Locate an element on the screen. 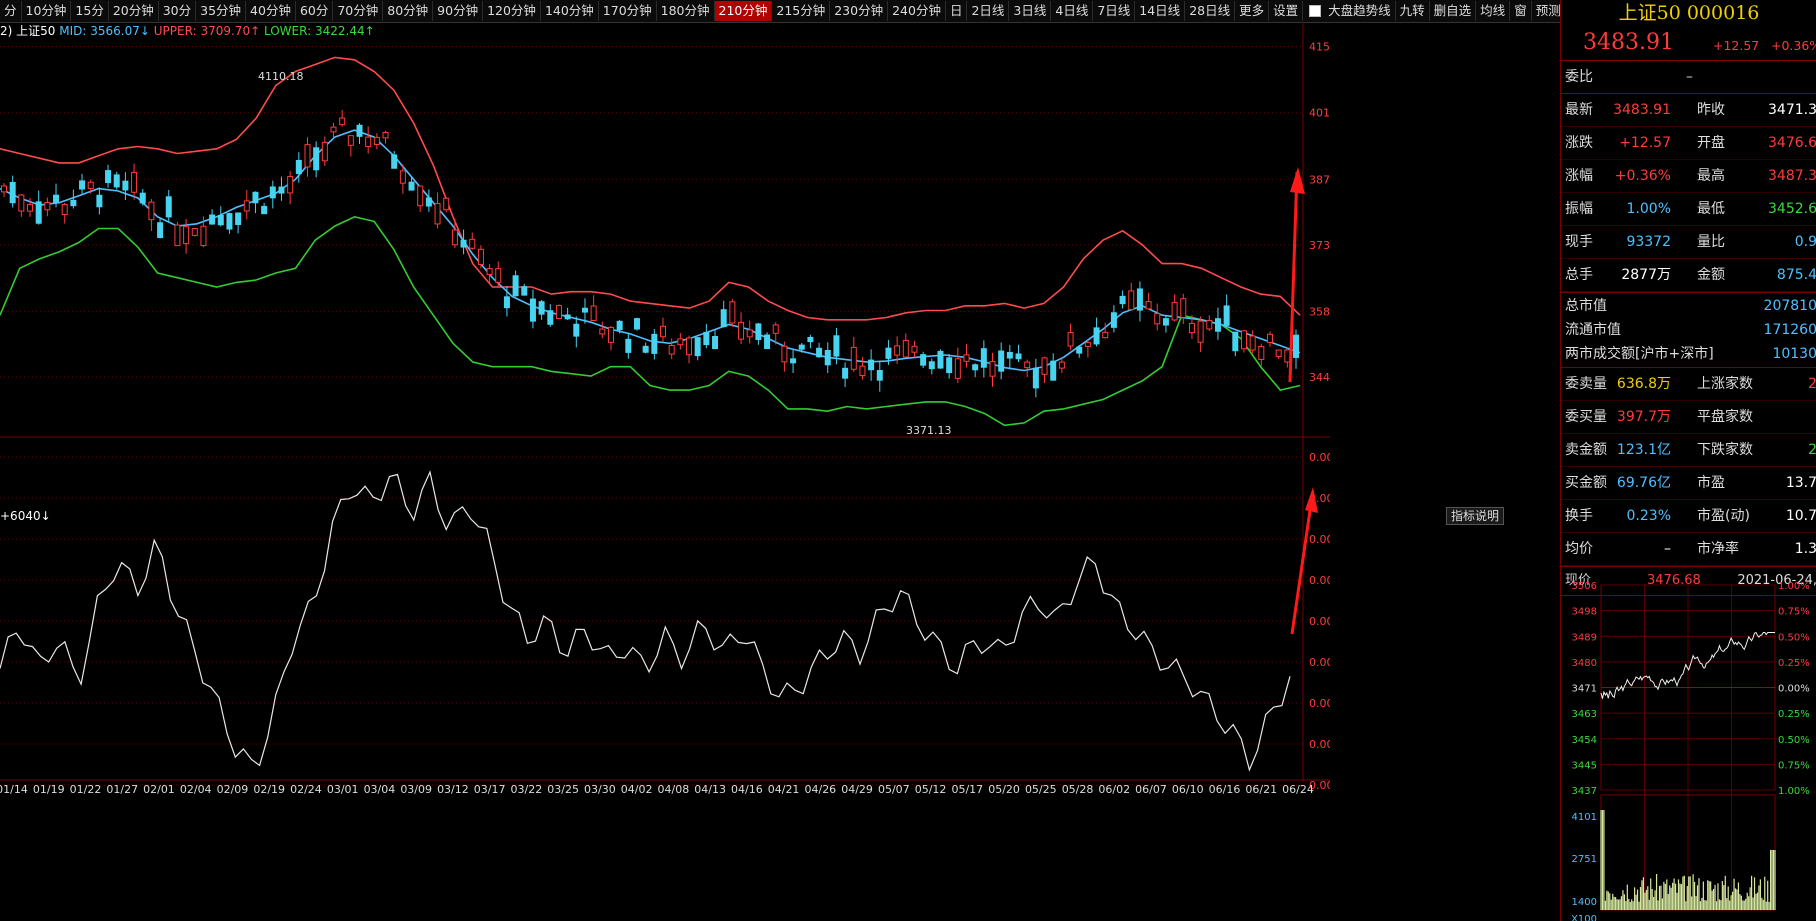  tab-timeframe: 180分钟 is located at coordinates (686, 11).